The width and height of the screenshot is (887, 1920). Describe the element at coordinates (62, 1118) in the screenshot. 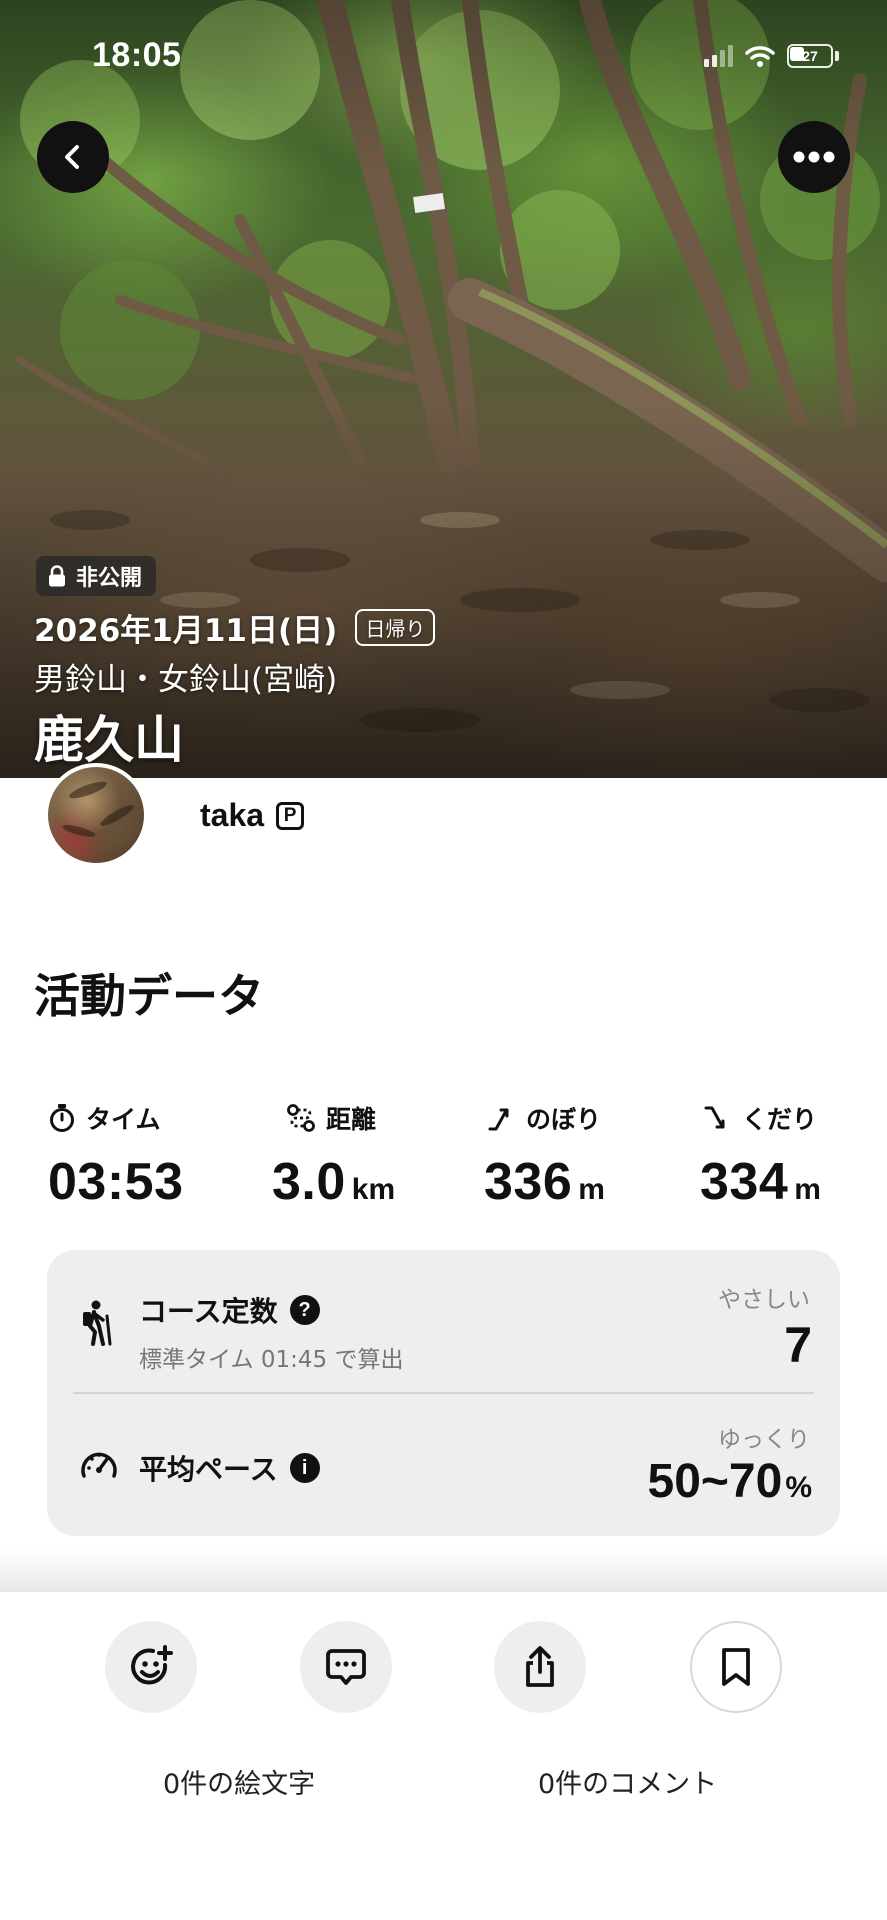

I see `stopwatch-icon` at that location.